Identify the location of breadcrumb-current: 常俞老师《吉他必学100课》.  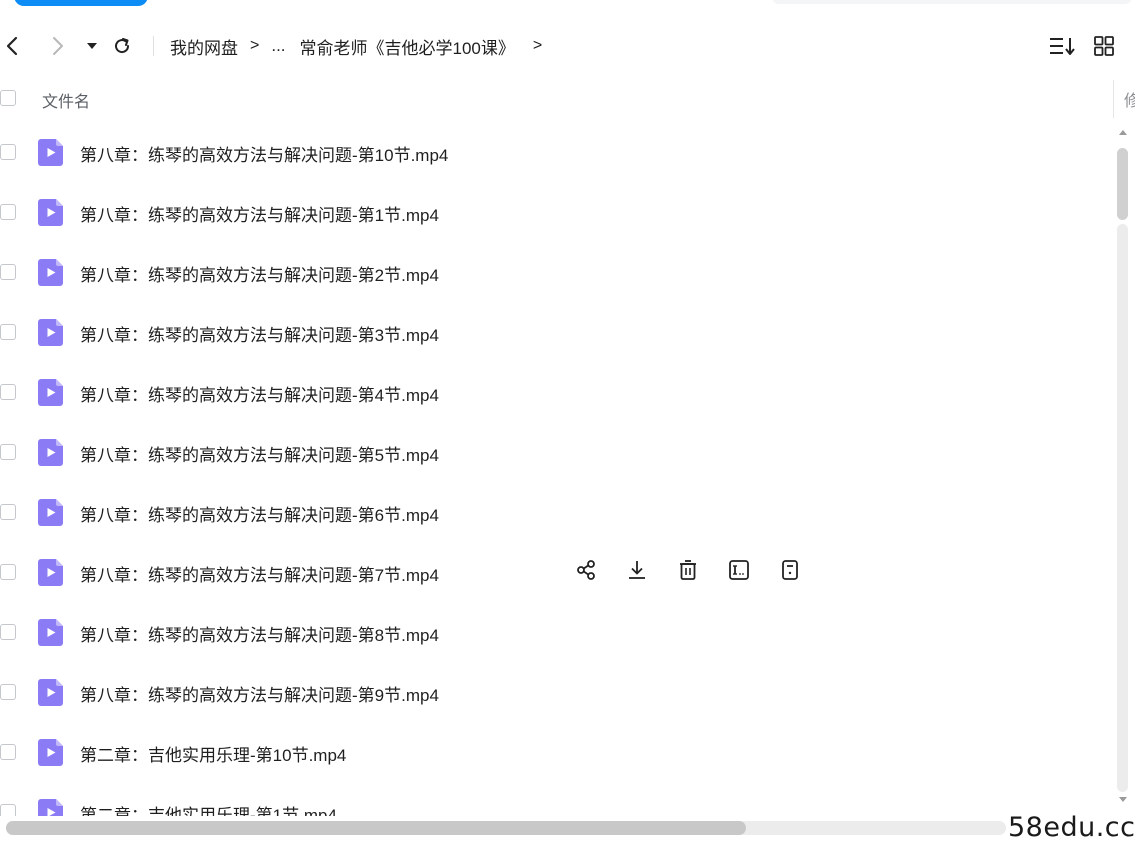
(407, 46).